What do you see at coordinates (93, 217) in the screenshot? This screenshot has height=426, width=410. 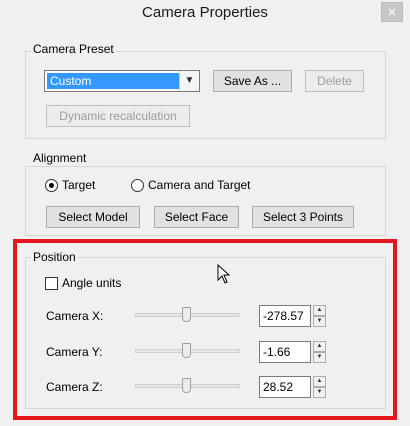 I see `select-model-button: Select Model` at bounding box center [93, 217].